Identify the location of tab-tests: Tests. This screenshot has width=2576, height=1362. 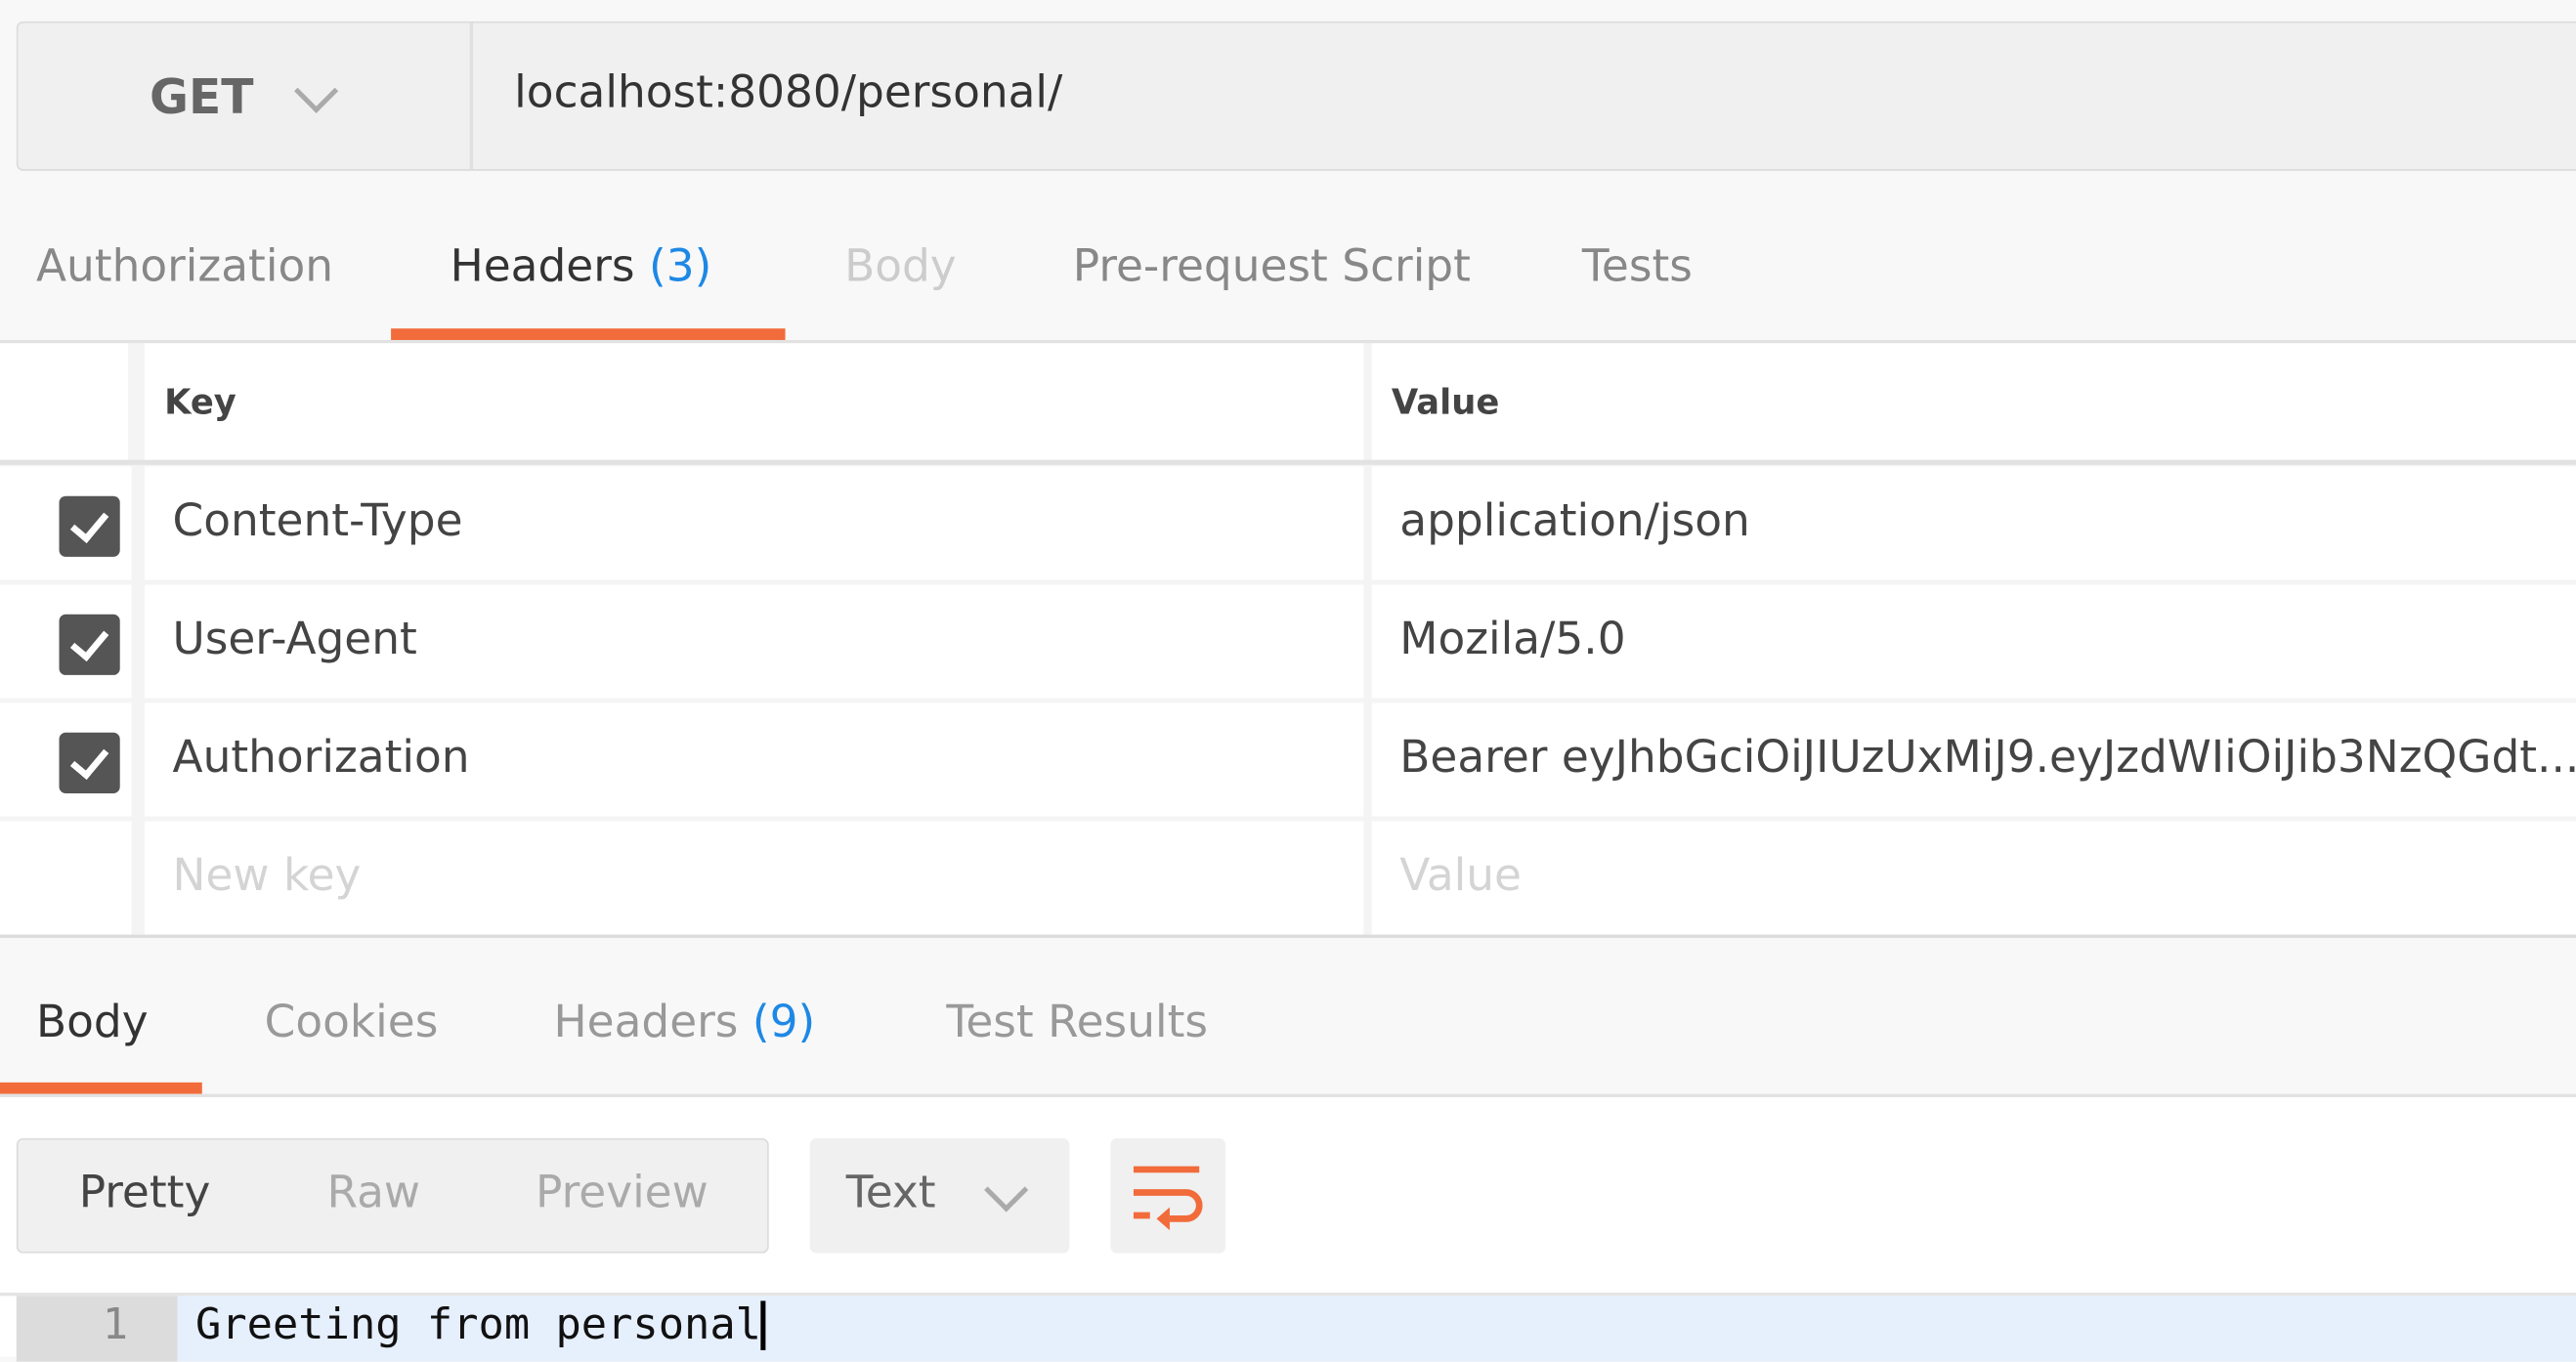
(1637, 266).